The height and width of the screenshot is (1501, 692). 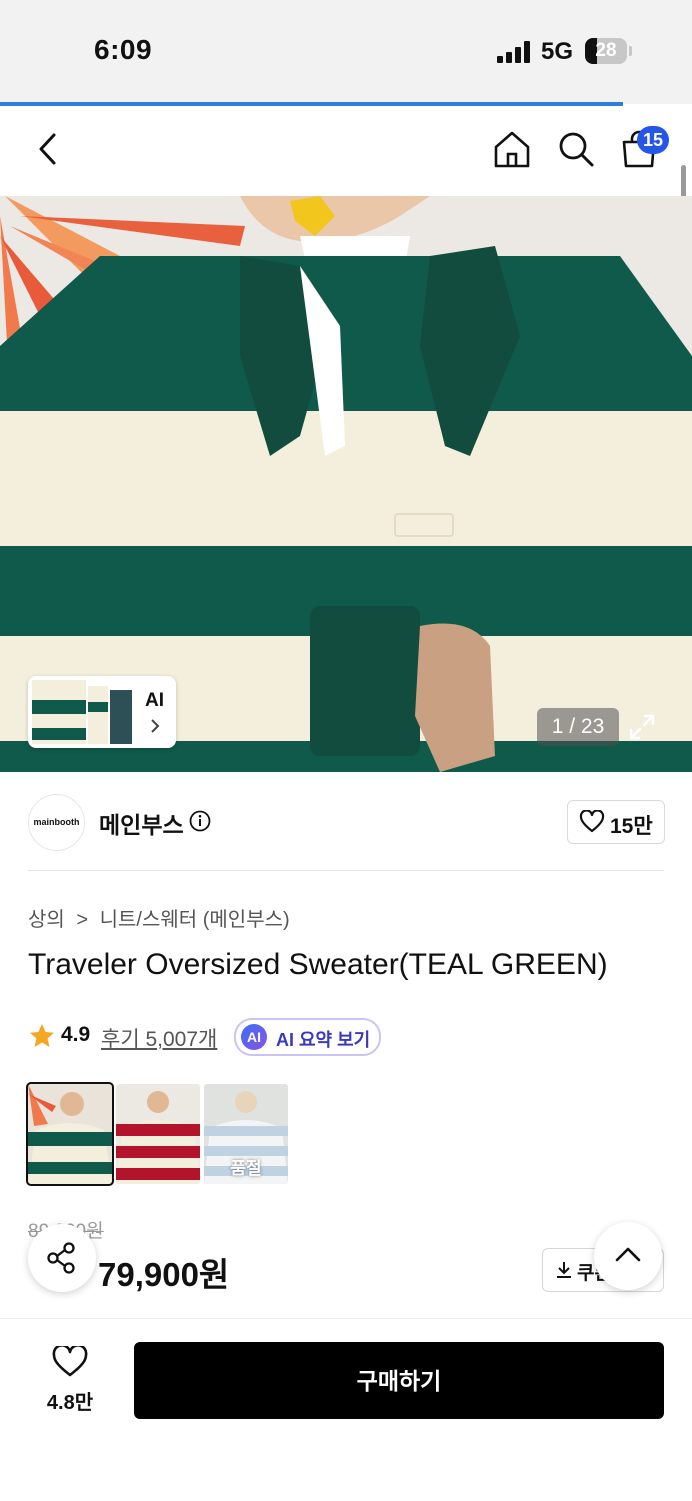 What do you see at coordinates (159, 1038) in the screenshot?
I see `review-count-link: 후기 5,007개` at bounding box center [159, 1038].